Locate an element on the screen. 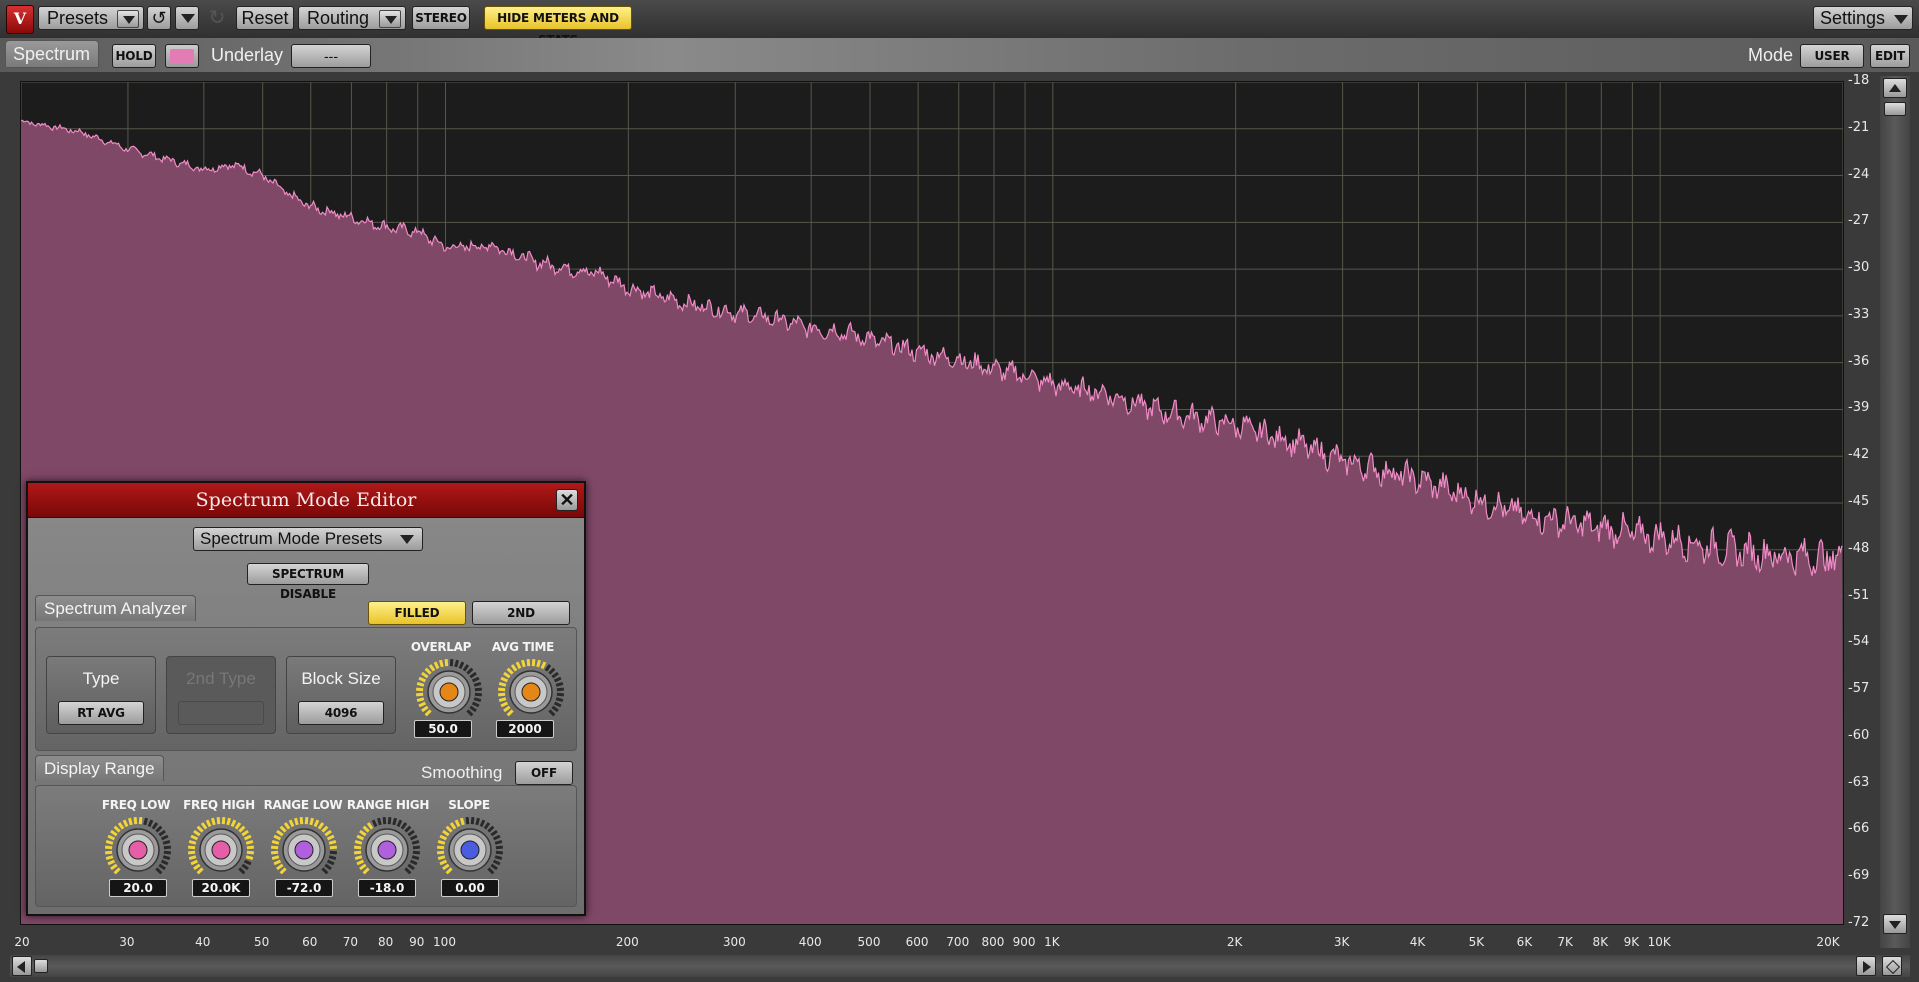  x-tick-label: 7K is located at coordinates (1565, 942).